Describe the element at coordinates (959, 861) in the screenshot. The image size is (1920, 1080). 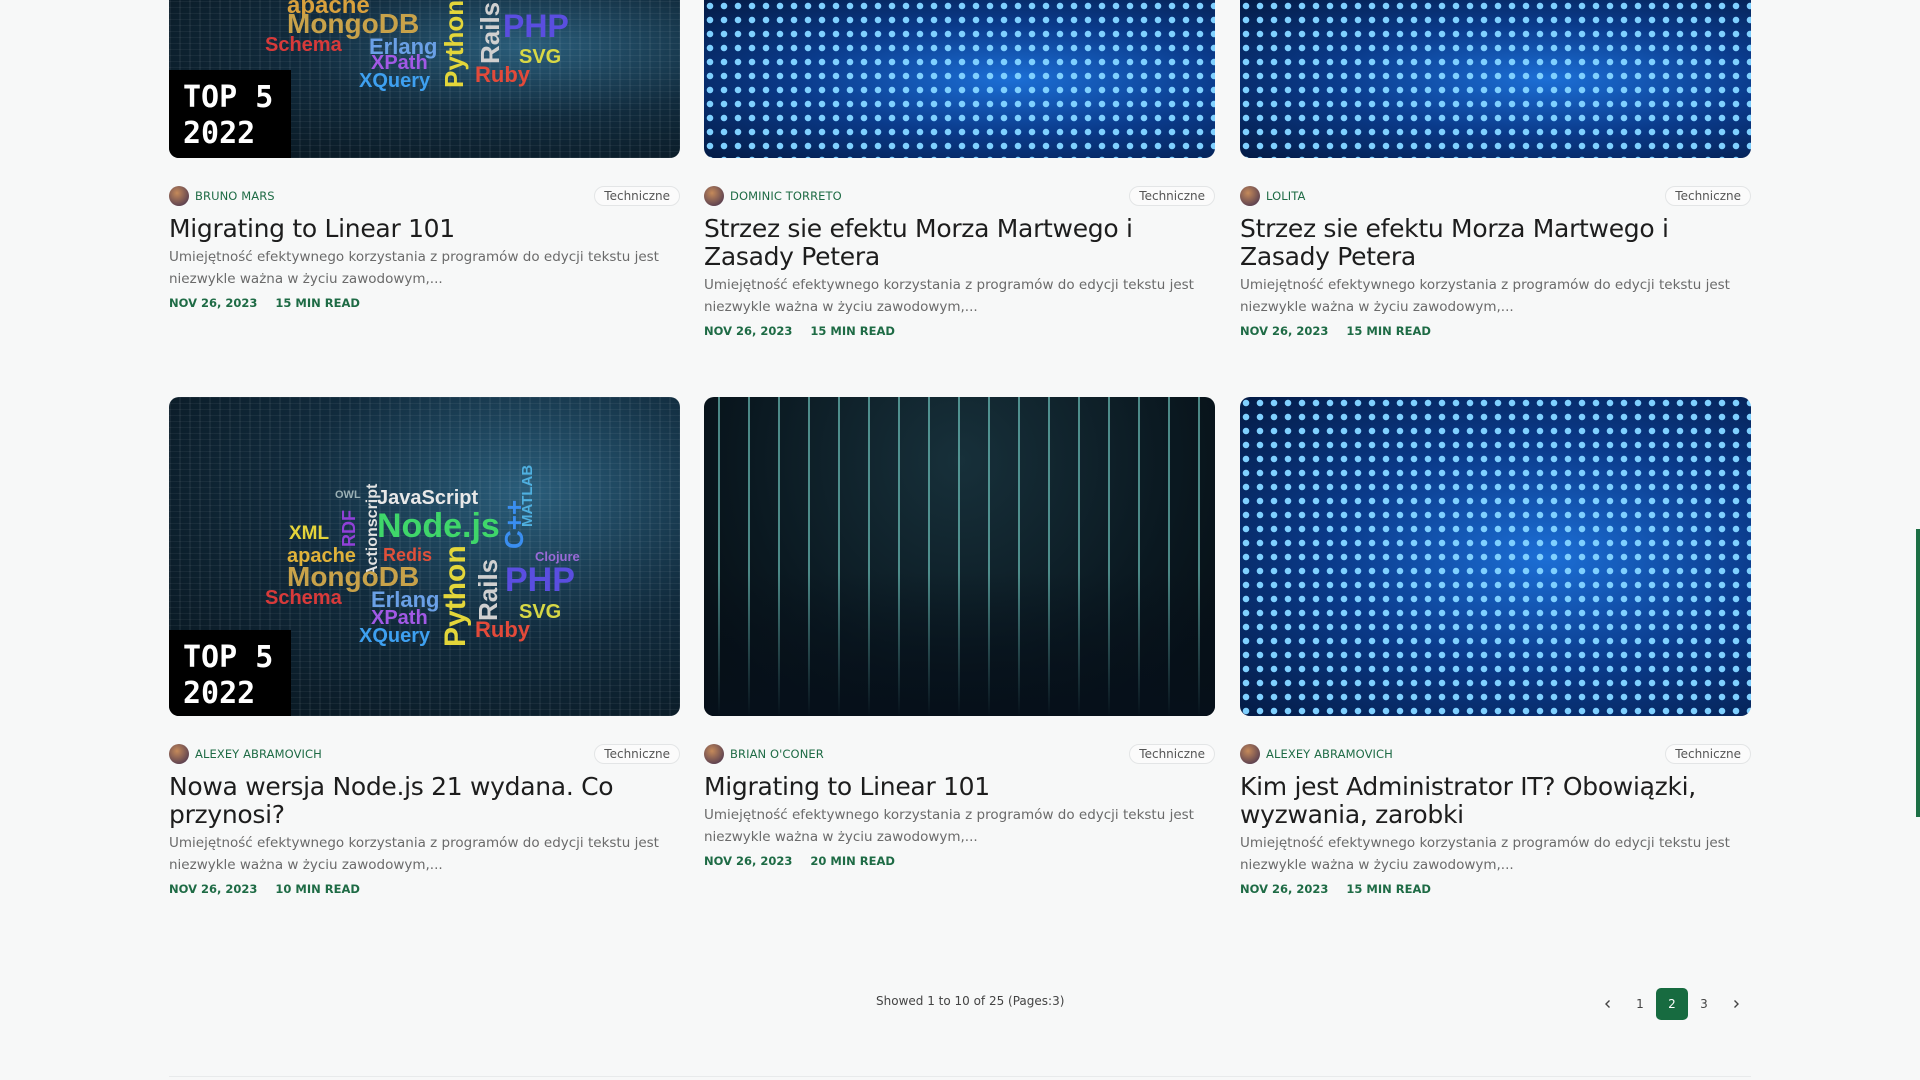
I see `post-info: NOV 26, 2023 20 MIN READ` at that location.